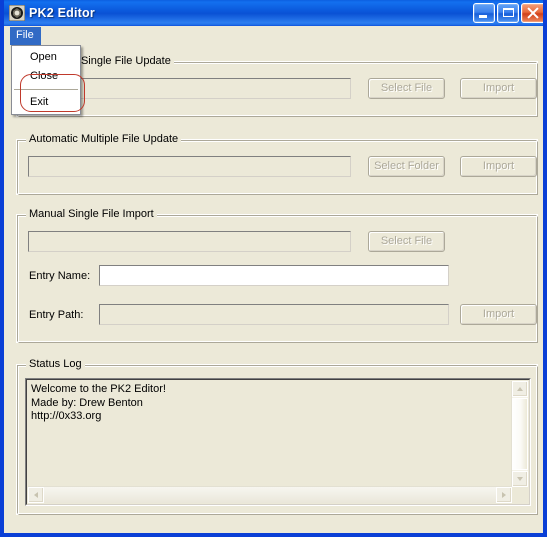  What do you see at coordinates (17, 13) in the screenshot?
I see `app-icon` at bounding box center [17, 13].